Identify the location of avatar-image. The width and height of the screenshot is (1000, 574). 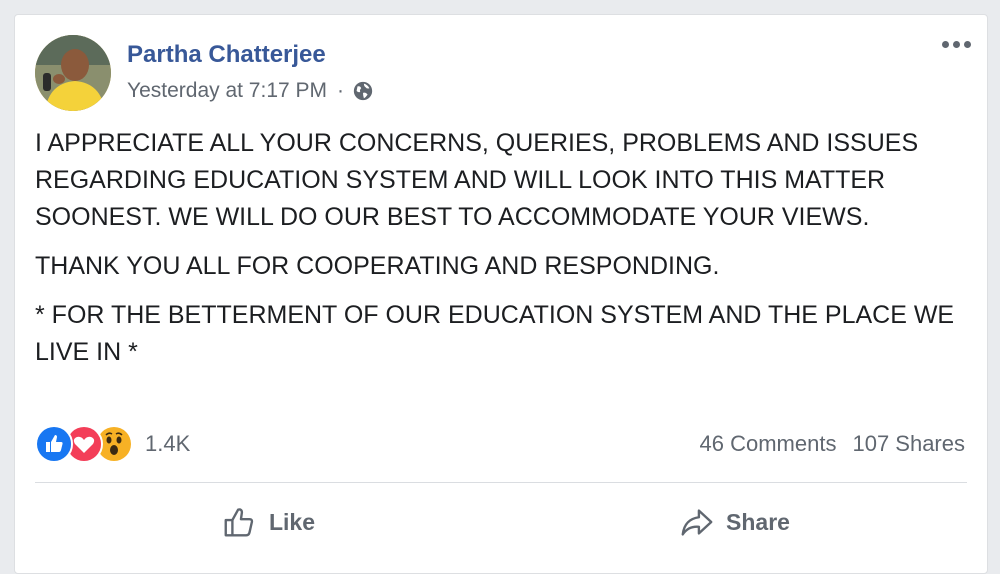
(73, 73).